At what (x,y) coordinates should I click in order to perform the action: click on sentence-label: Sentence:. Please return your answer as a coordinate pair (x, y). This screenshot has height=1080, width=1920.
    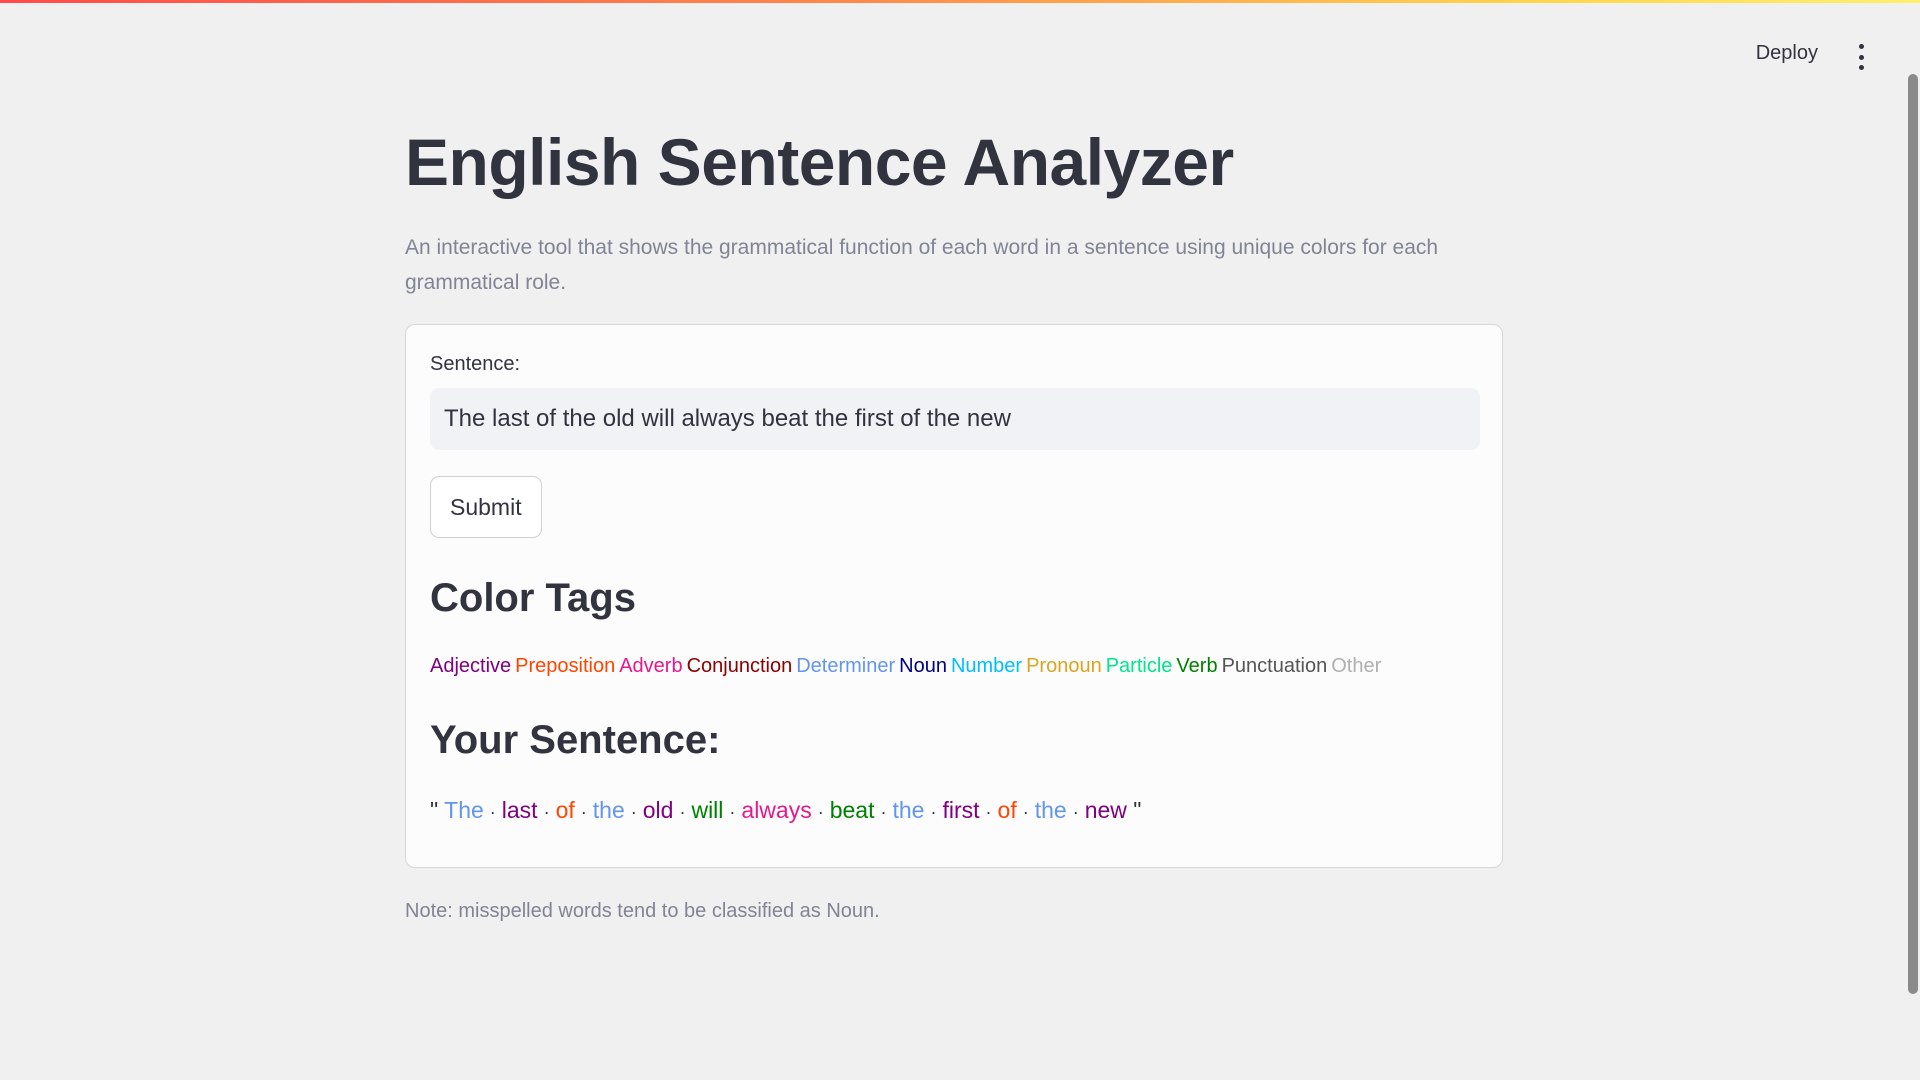
    Looking at the image, I should click on (475, 364).